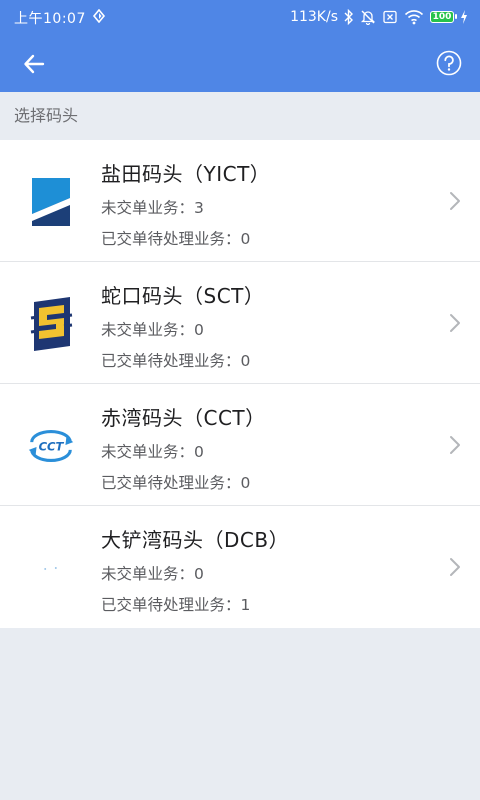 This screenshot has width=480, height=800. Describe the element at coordinates (240, 116) in the screenshot. I see `section-title: 选择码头` at that location.